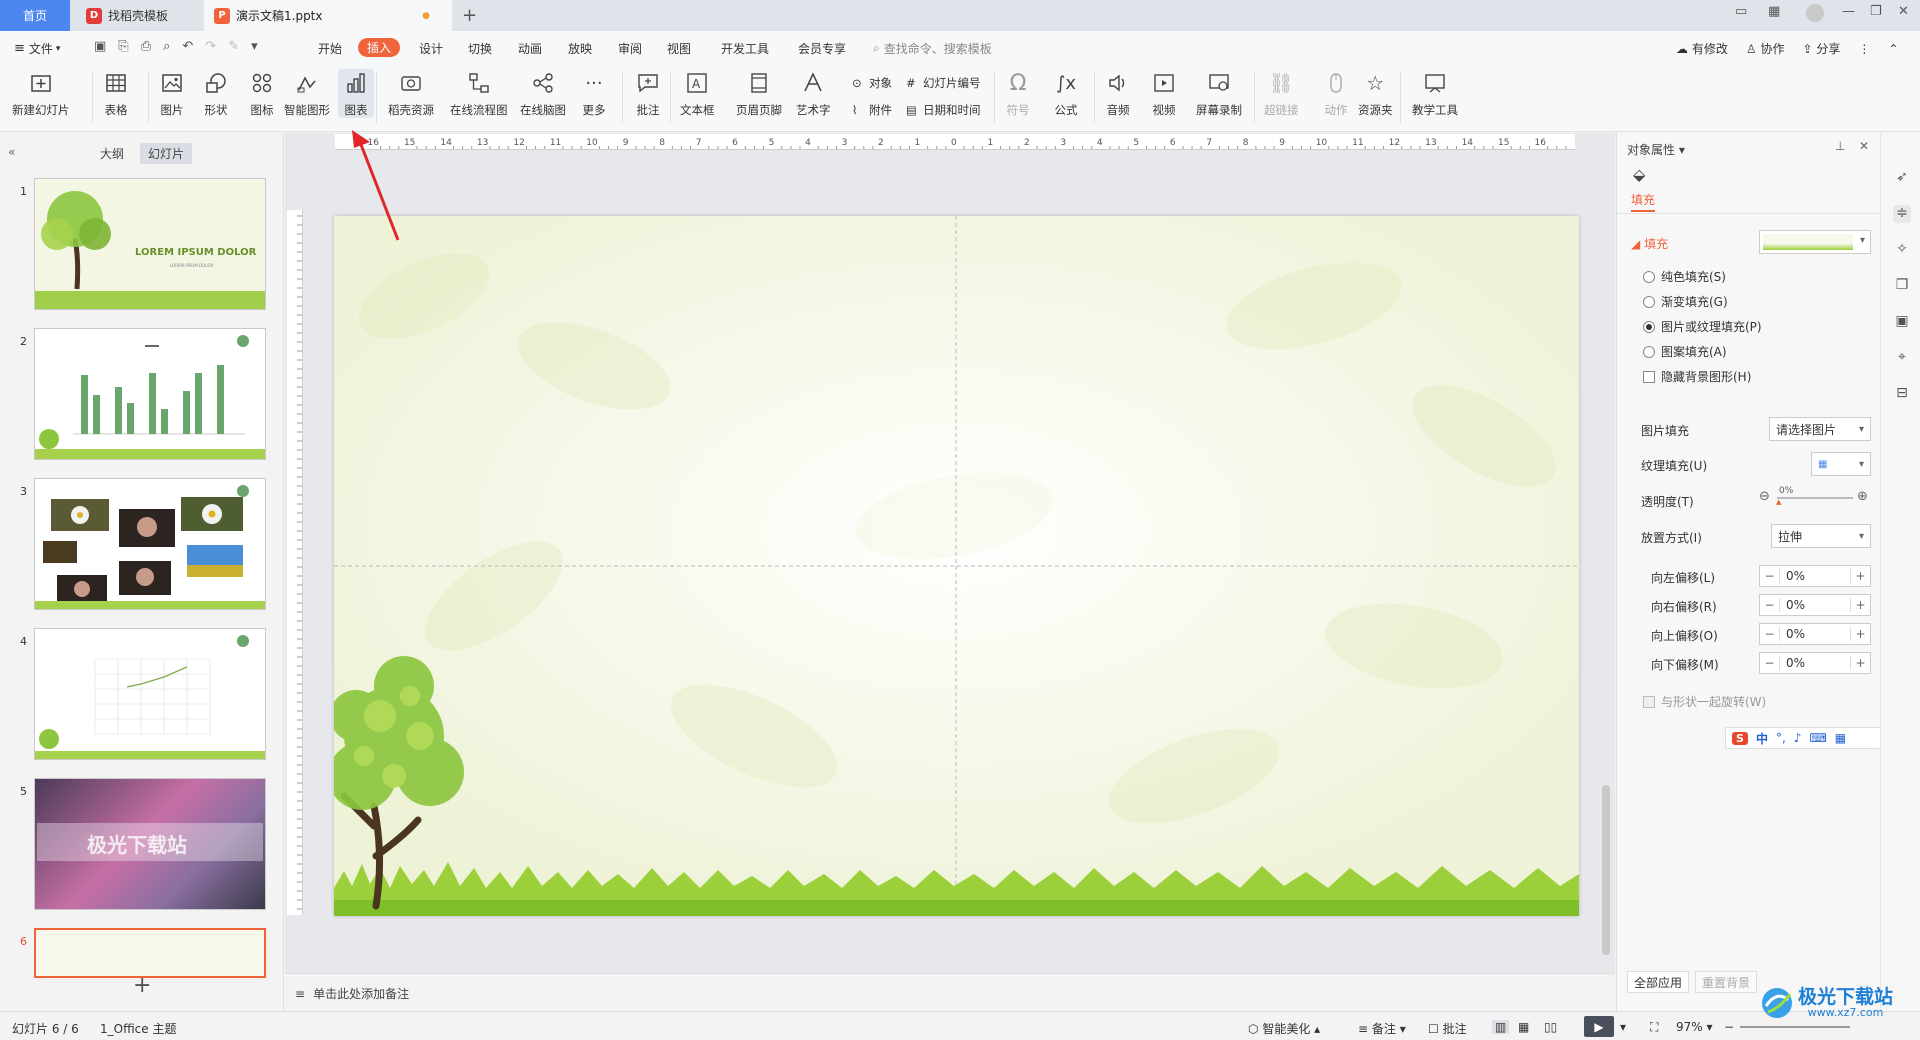 Image resolution: width=1920 pixels, height=1040 pixels. Describe the element at coordinates (1694, 1027) in the screenshot. I see `zoom-level: 97% ▾` at that location.